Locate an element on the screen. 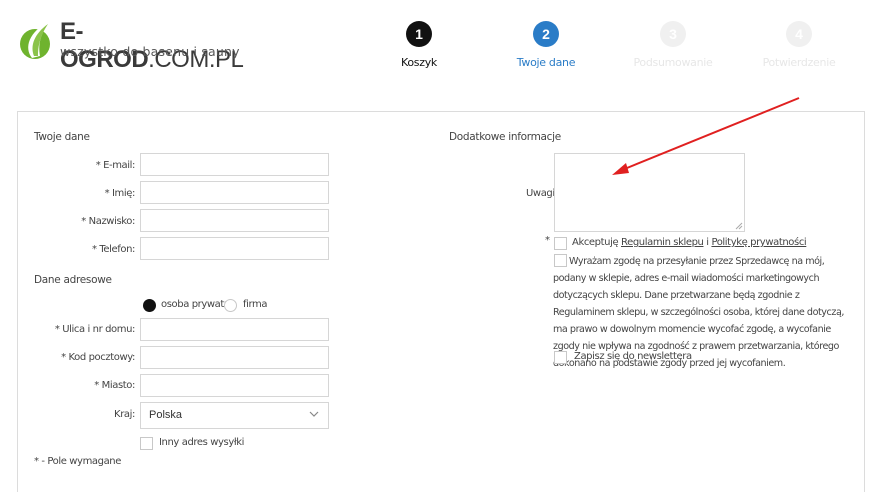 The width and height of the screenshot is (881, 492). other-address-label: Inny adres wysyłki is located at coordinates (202, 442).